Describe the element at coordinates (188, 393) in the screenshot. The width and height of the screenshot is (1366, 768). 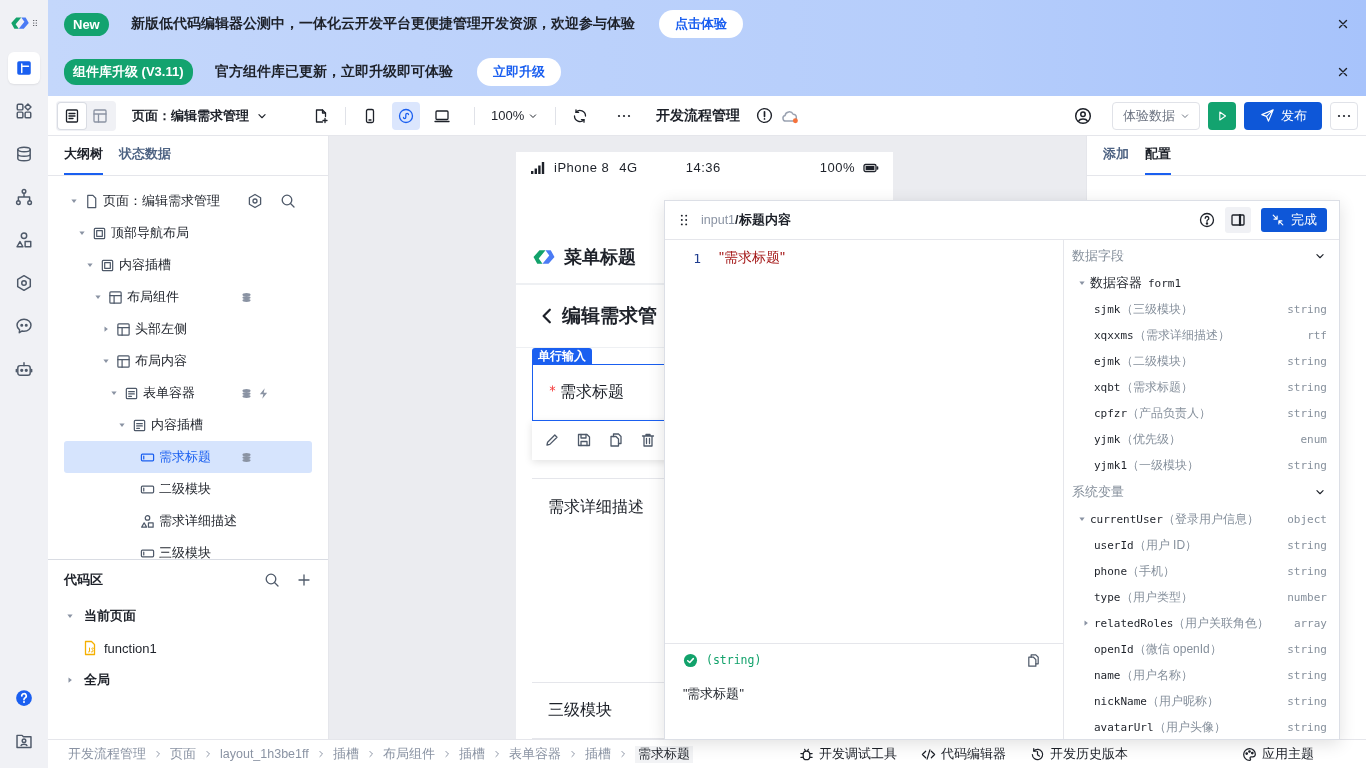
I see `tree-item: 表单容器` at that location.